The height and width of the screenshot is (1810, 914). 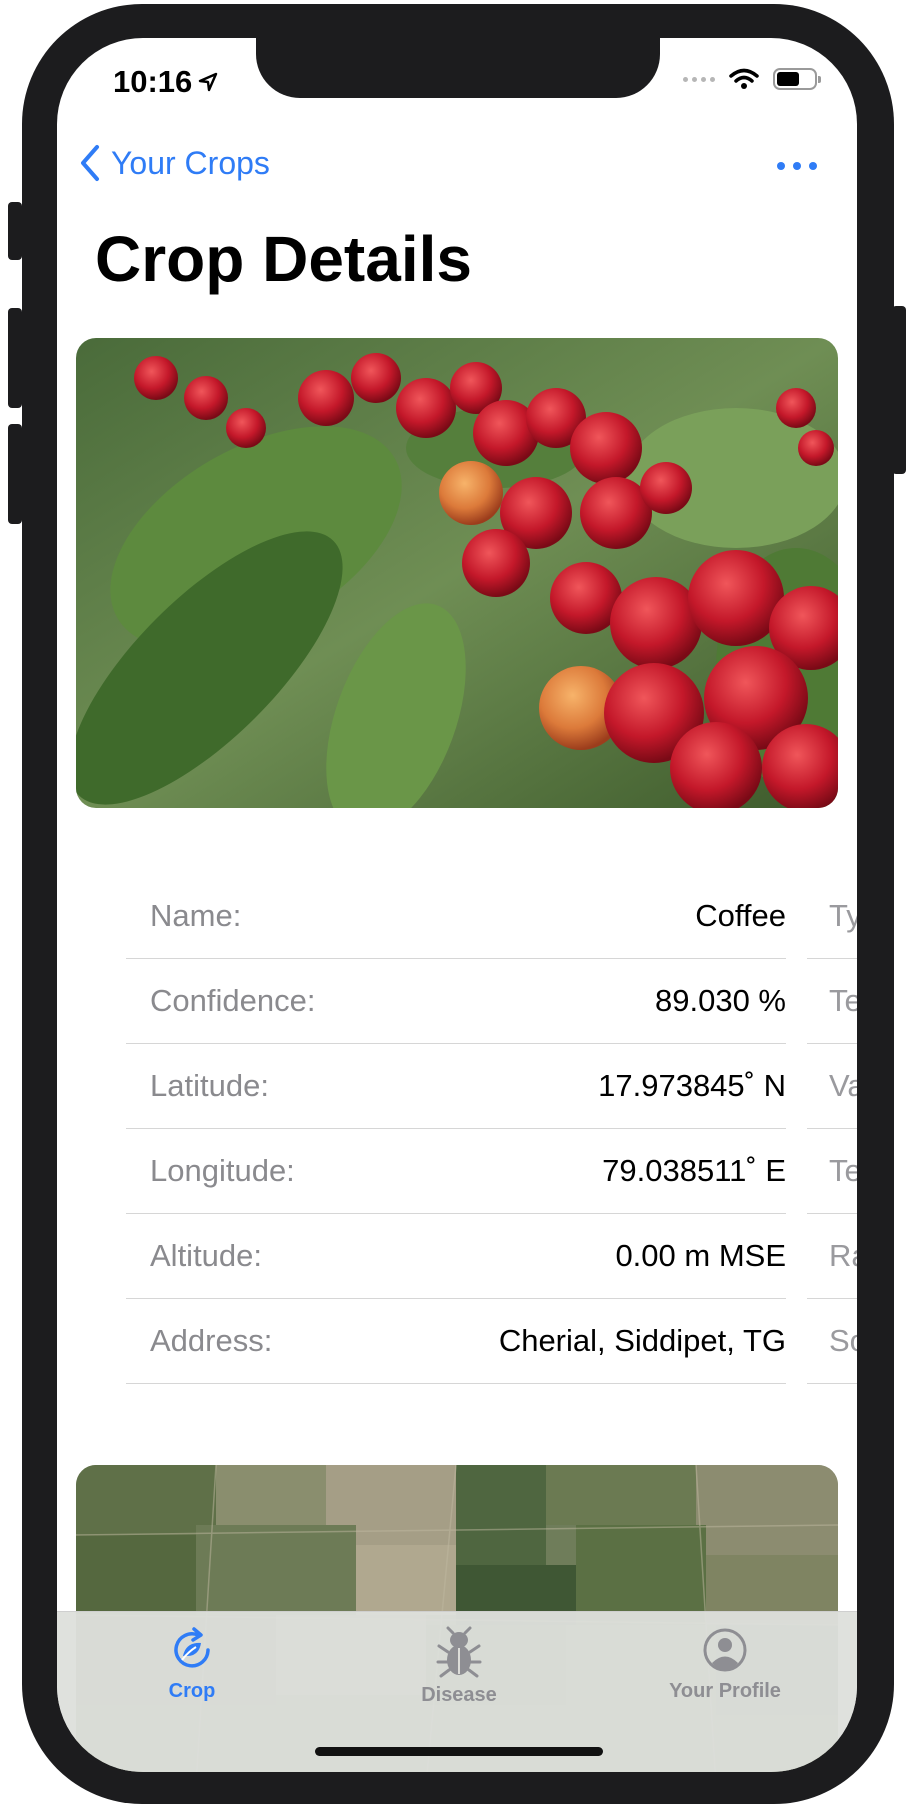 What do you see at coordinates (699, 79) in the screenshot?
I see `cellular-signal-icon` at bounding box center [699, 79].